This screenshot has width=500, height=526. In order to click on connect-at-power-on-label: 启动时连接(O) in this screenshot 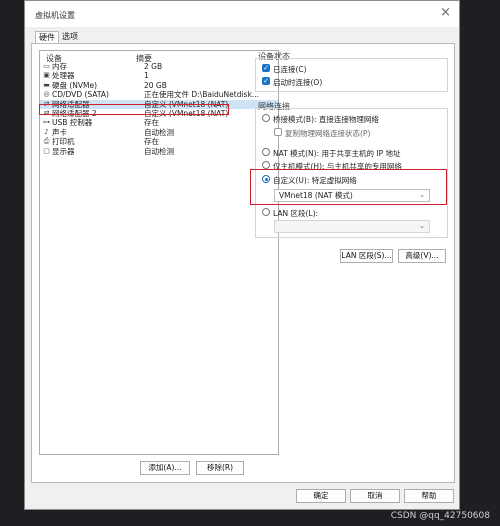, I will do `click(298, 82)`.